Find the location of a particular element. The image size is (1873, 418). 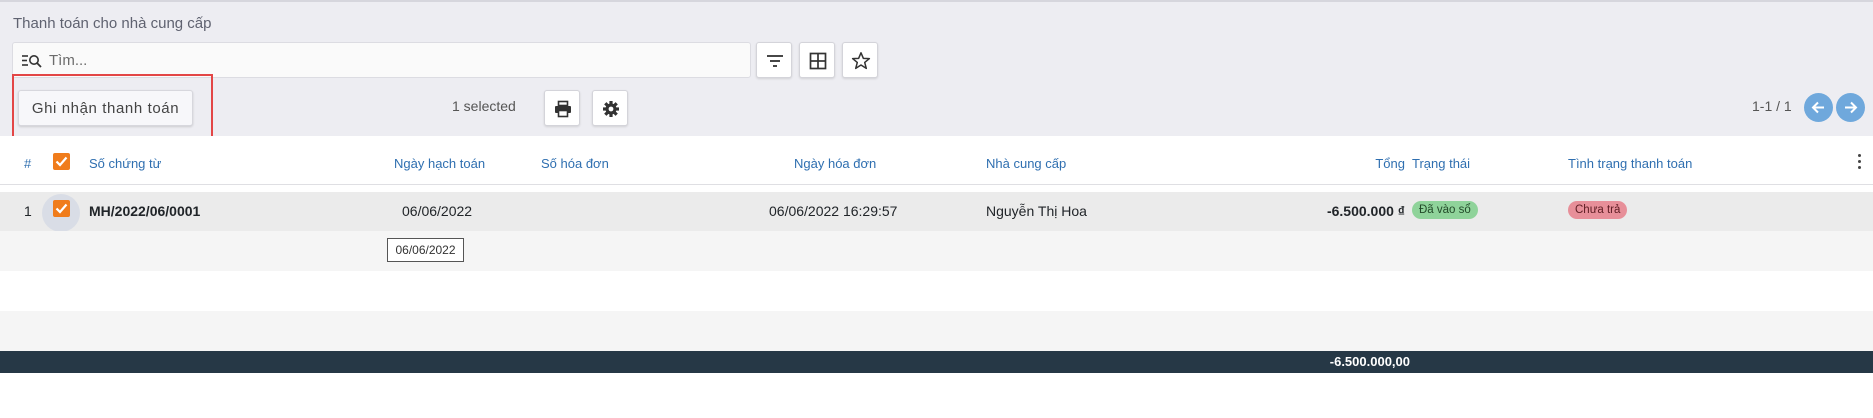

header-accounting-date: Ngày hạch toán is located at coordinates (439, 163).